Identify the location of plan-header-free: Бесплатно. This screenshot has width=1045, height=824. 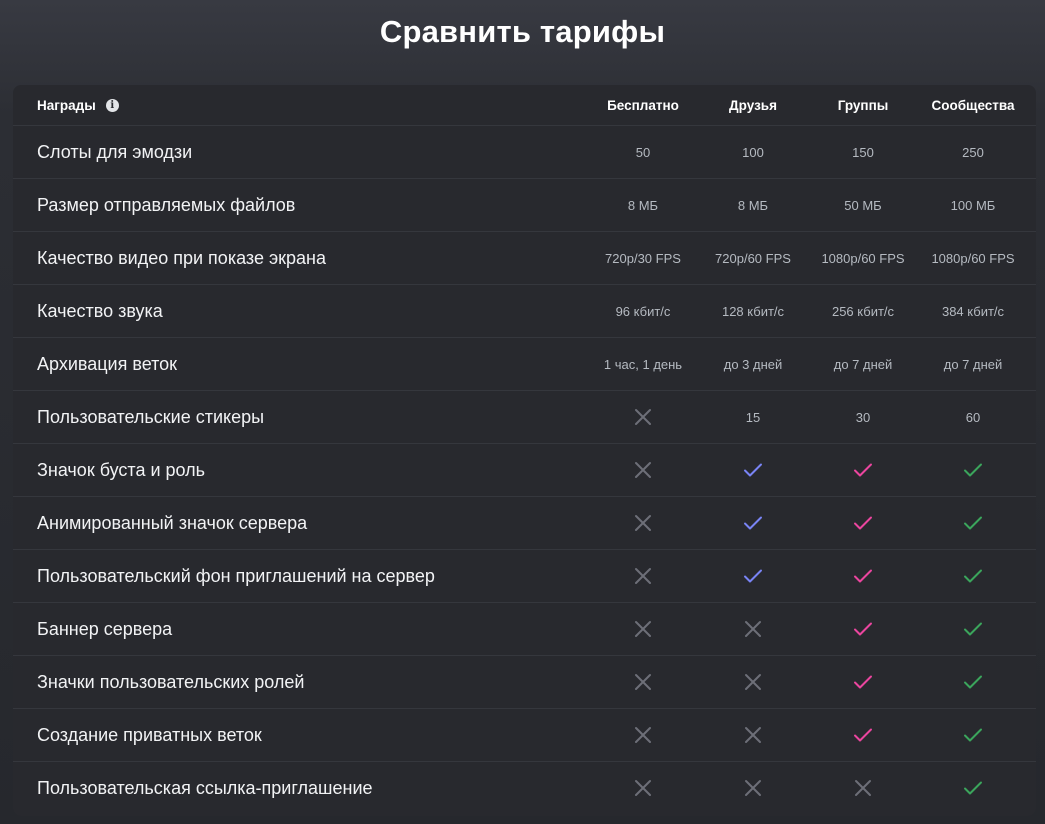
(643, 105).